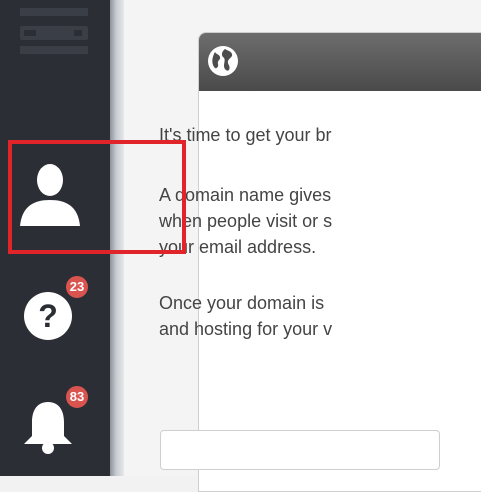 This screenshot has width=481, height=492. I want to click on nav-profile-button, so click(50, 196).